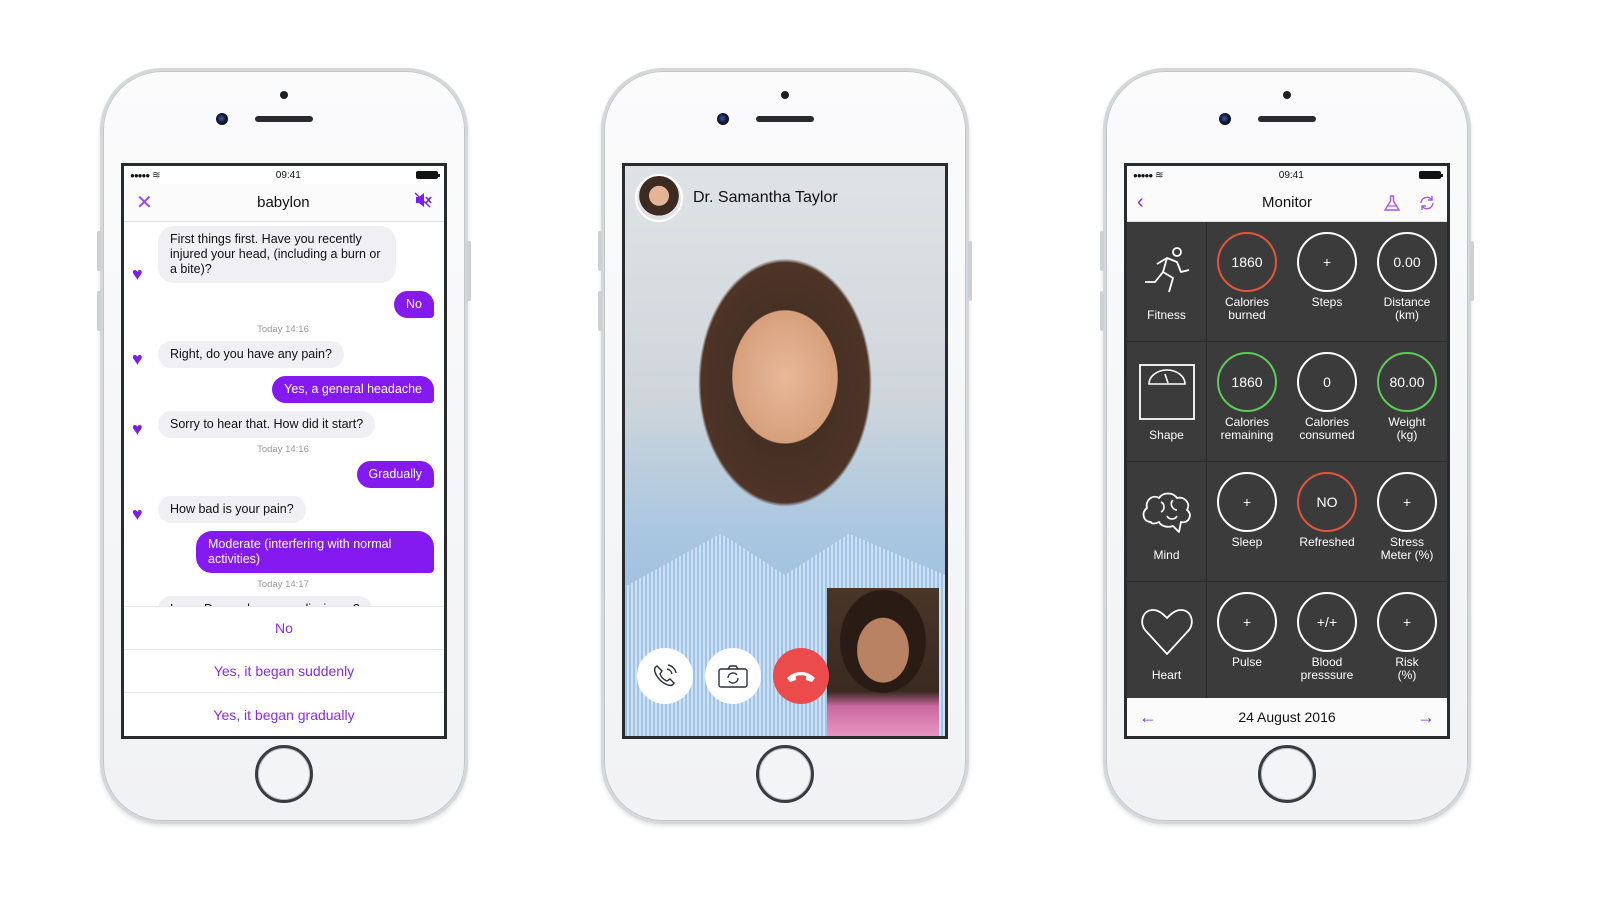 The image size is (1600, 902). I want to click on message-bubble: No, so click(414, 304).